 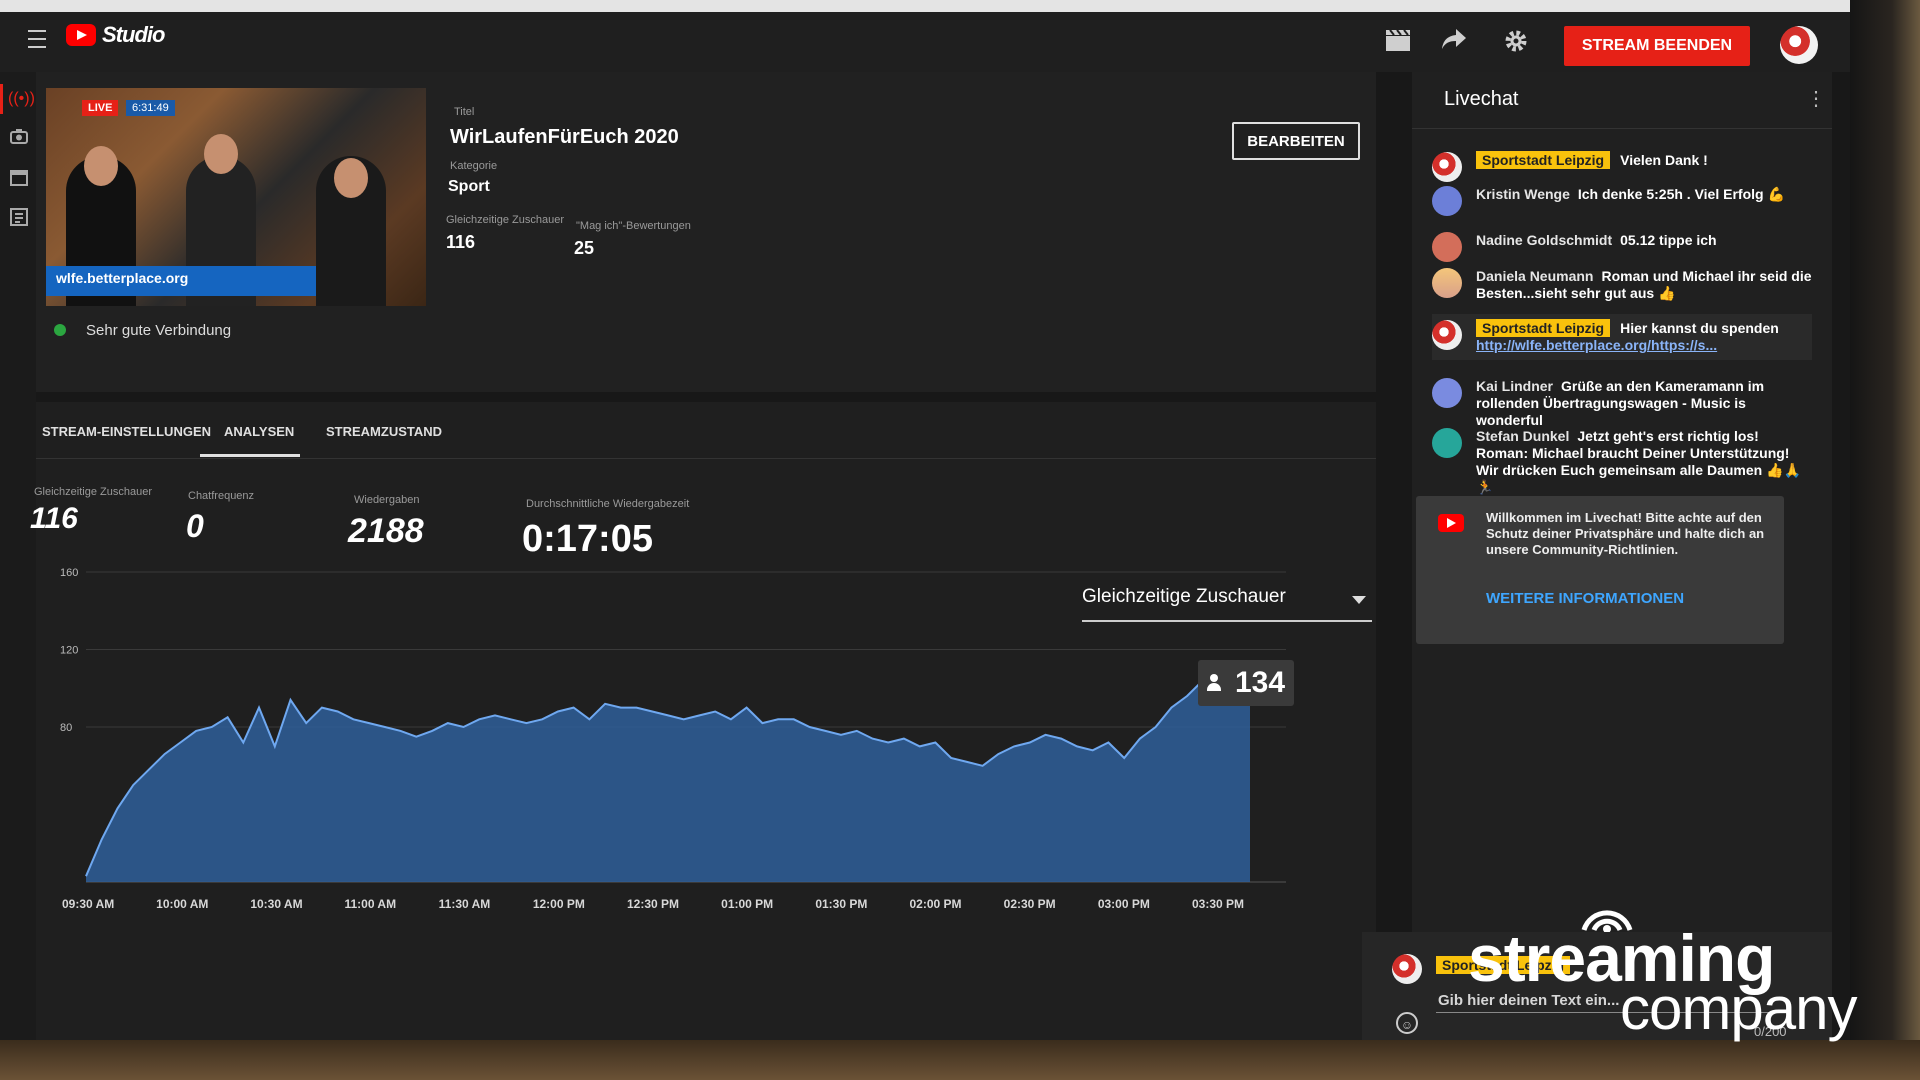 I want to click on metric-label-views: Wiedergaben, so click(x=387, y=500).